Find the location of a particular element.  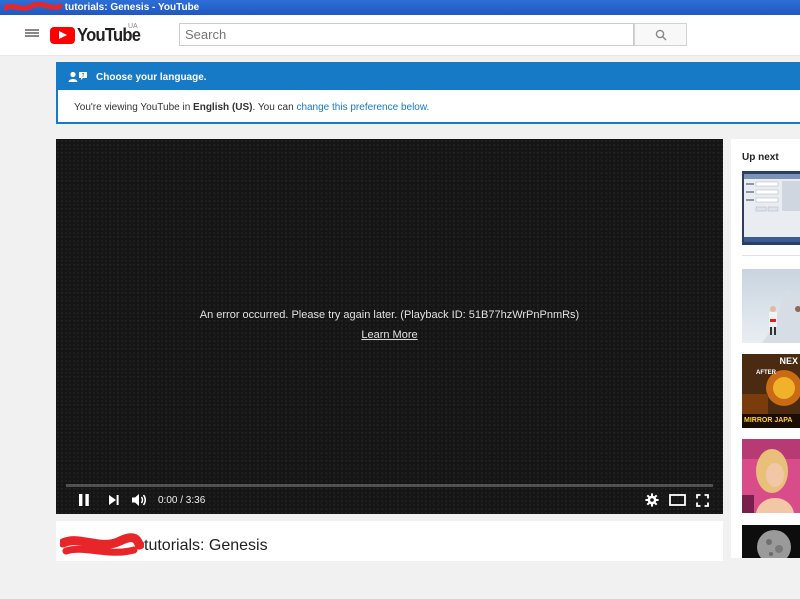

fullscreen-icon is located at coordinates (702, 500).